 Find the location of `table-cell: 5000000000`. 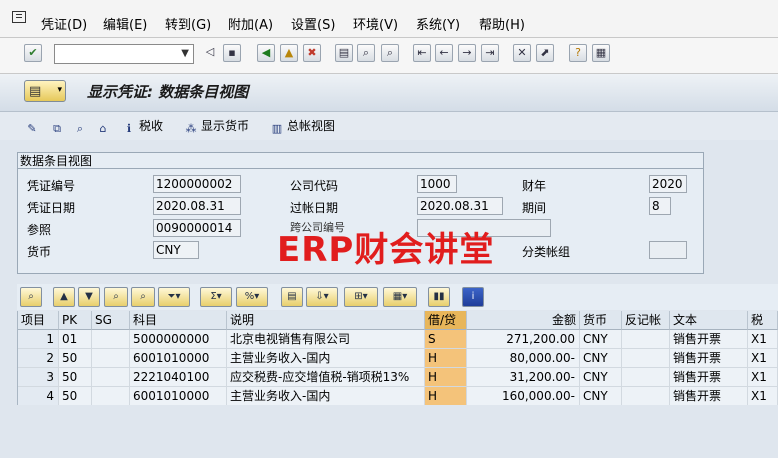

table-cell: 5000000000 is located at coordinates (178, 339).